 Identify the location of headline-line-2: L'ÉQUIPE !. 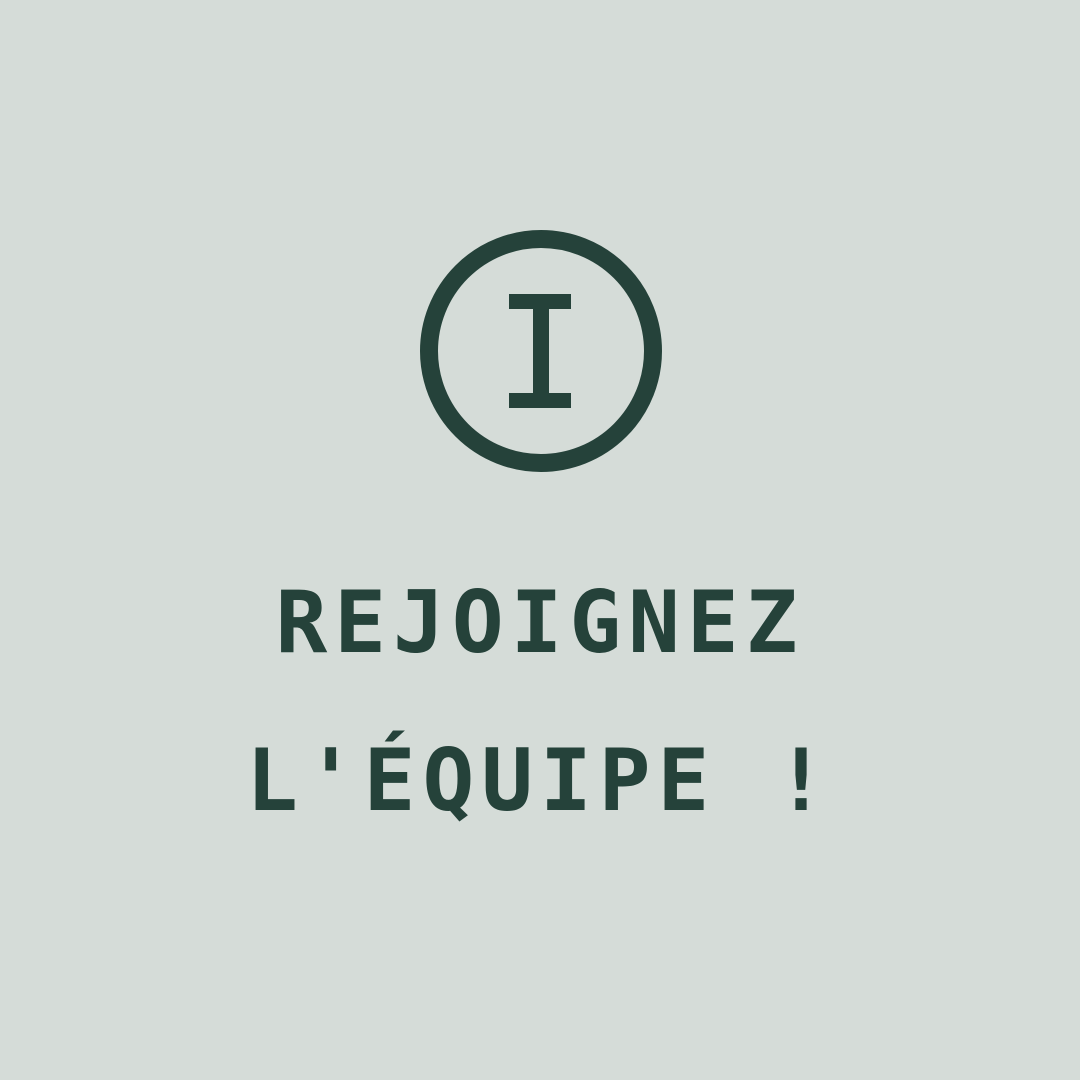
(540, 781).